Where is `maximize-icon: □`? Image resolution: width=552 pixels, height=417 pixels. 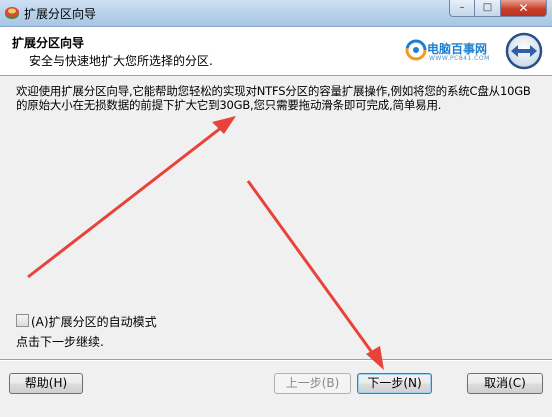
maximize-icon: □ is located at coordinates (487, 7).